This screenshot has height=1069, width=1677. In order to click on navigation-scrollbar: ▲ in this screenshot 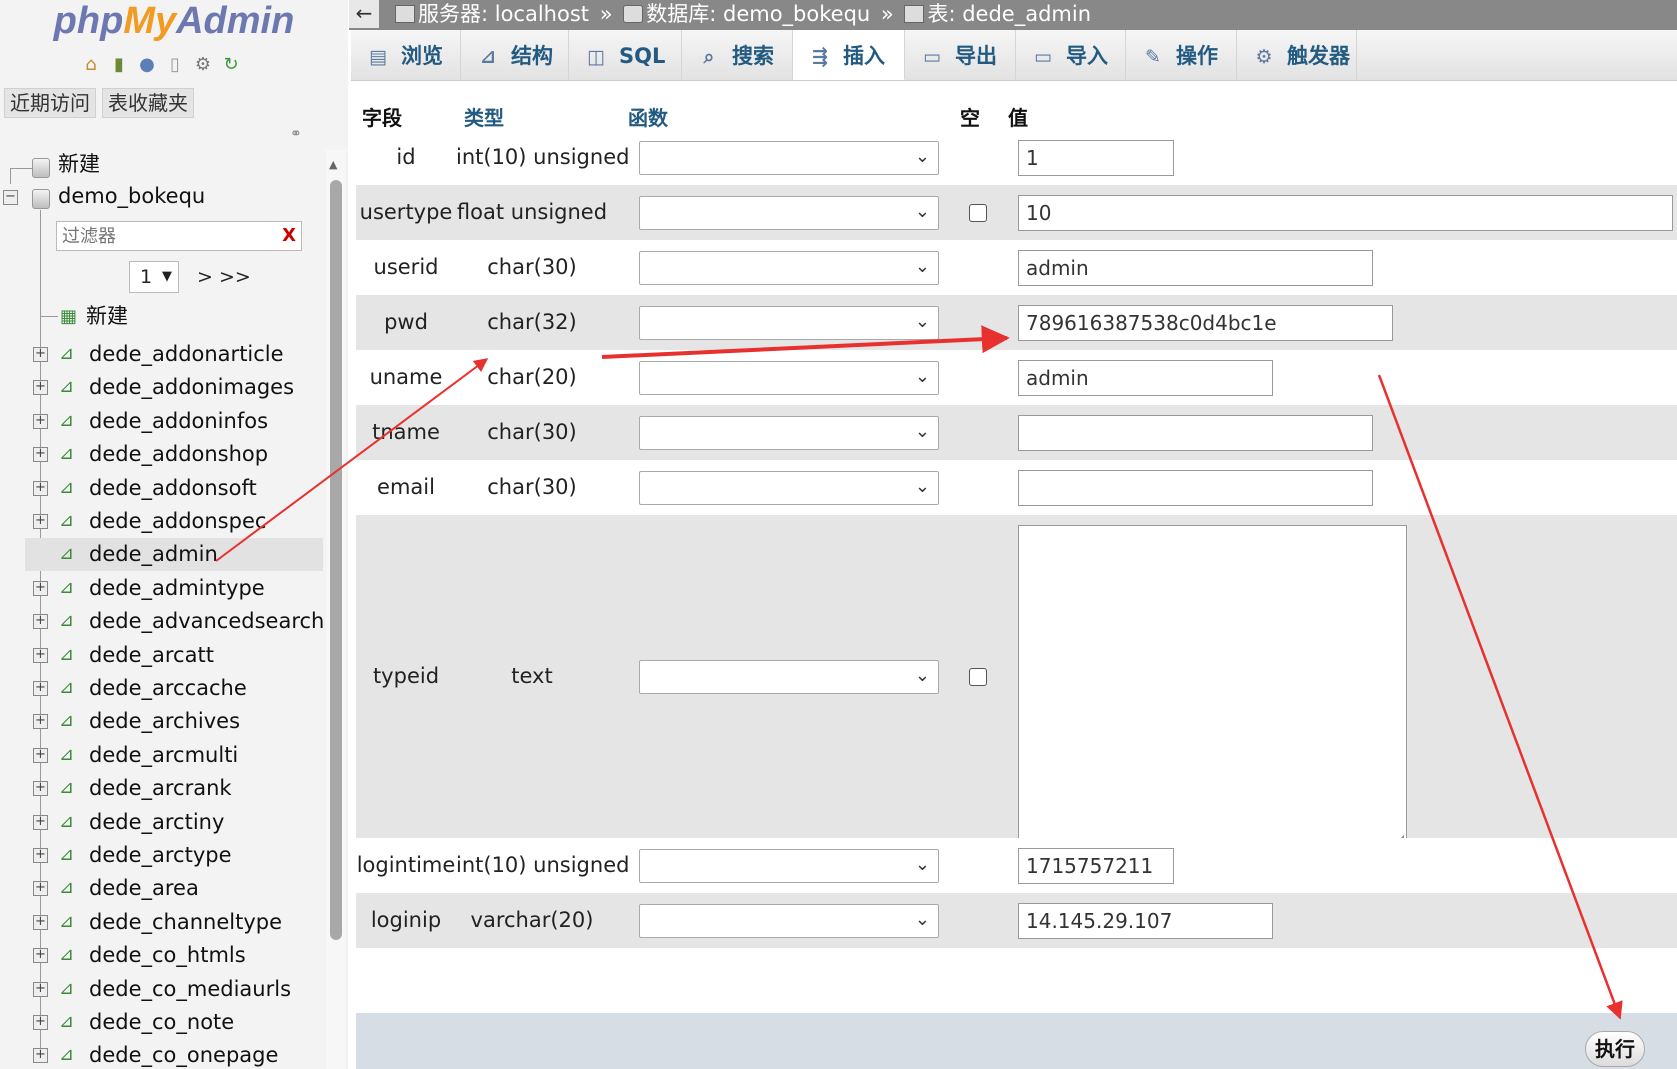, I will do `click(336, 609)`.